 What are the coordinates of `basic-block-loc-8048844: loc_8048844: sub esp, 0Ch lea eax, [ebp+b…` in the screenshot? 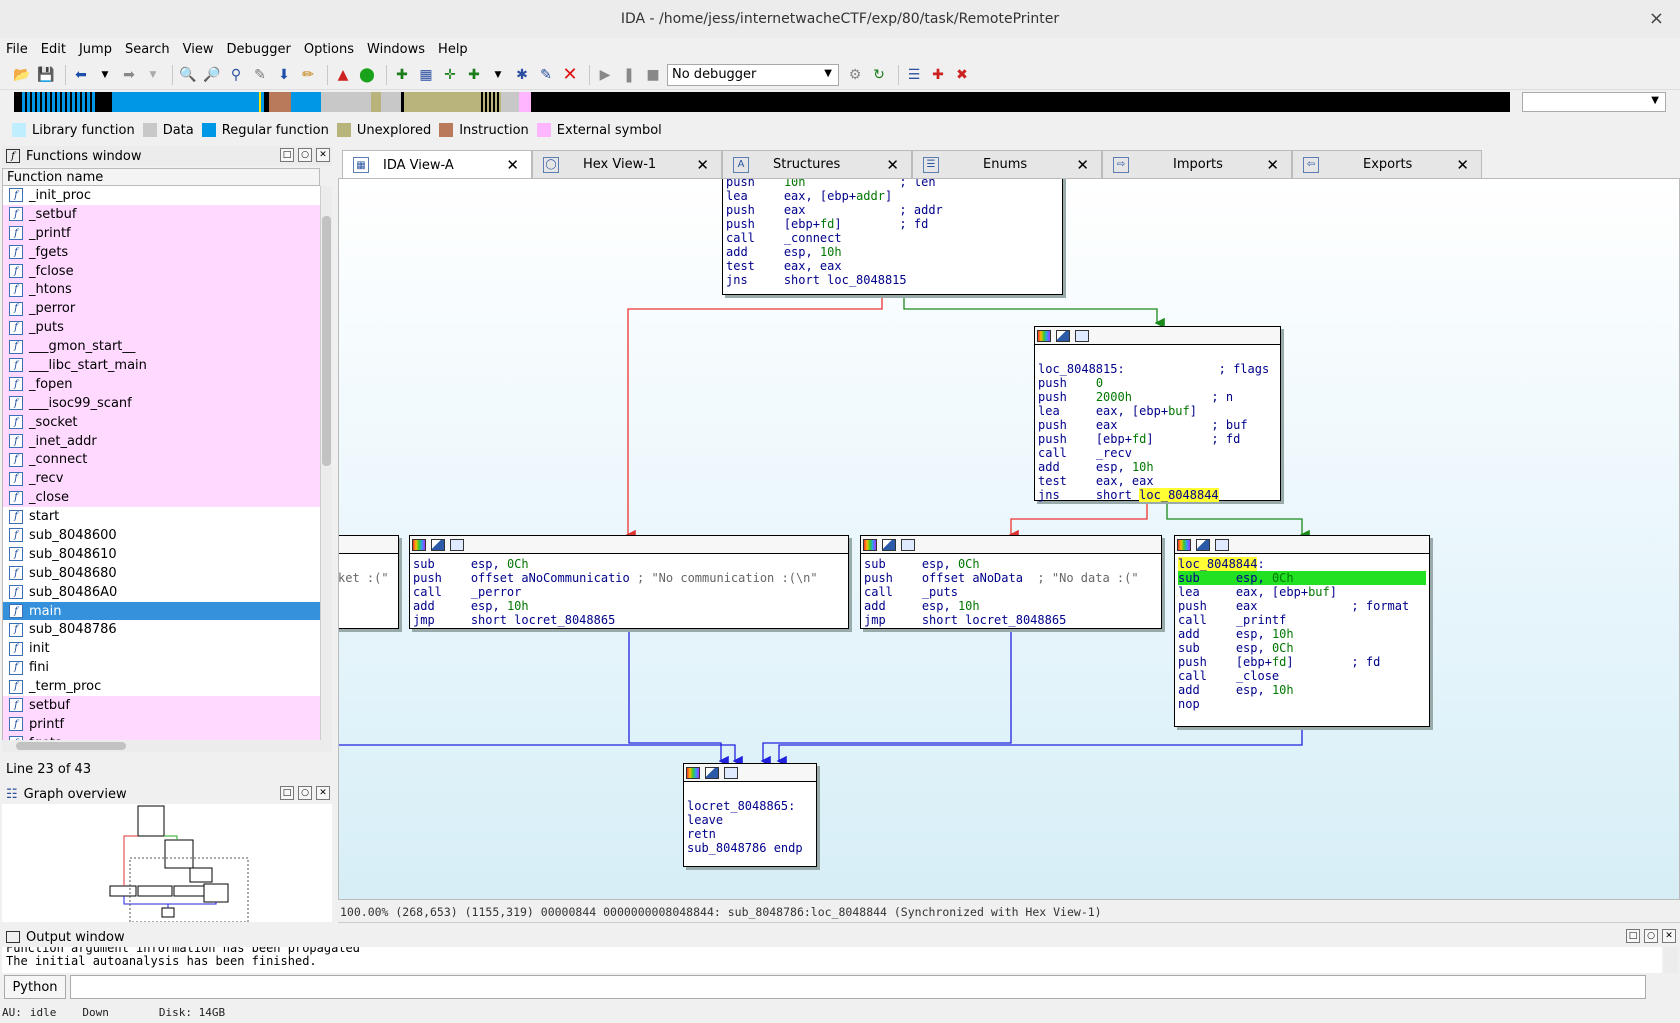 It's located at (1302, 631).